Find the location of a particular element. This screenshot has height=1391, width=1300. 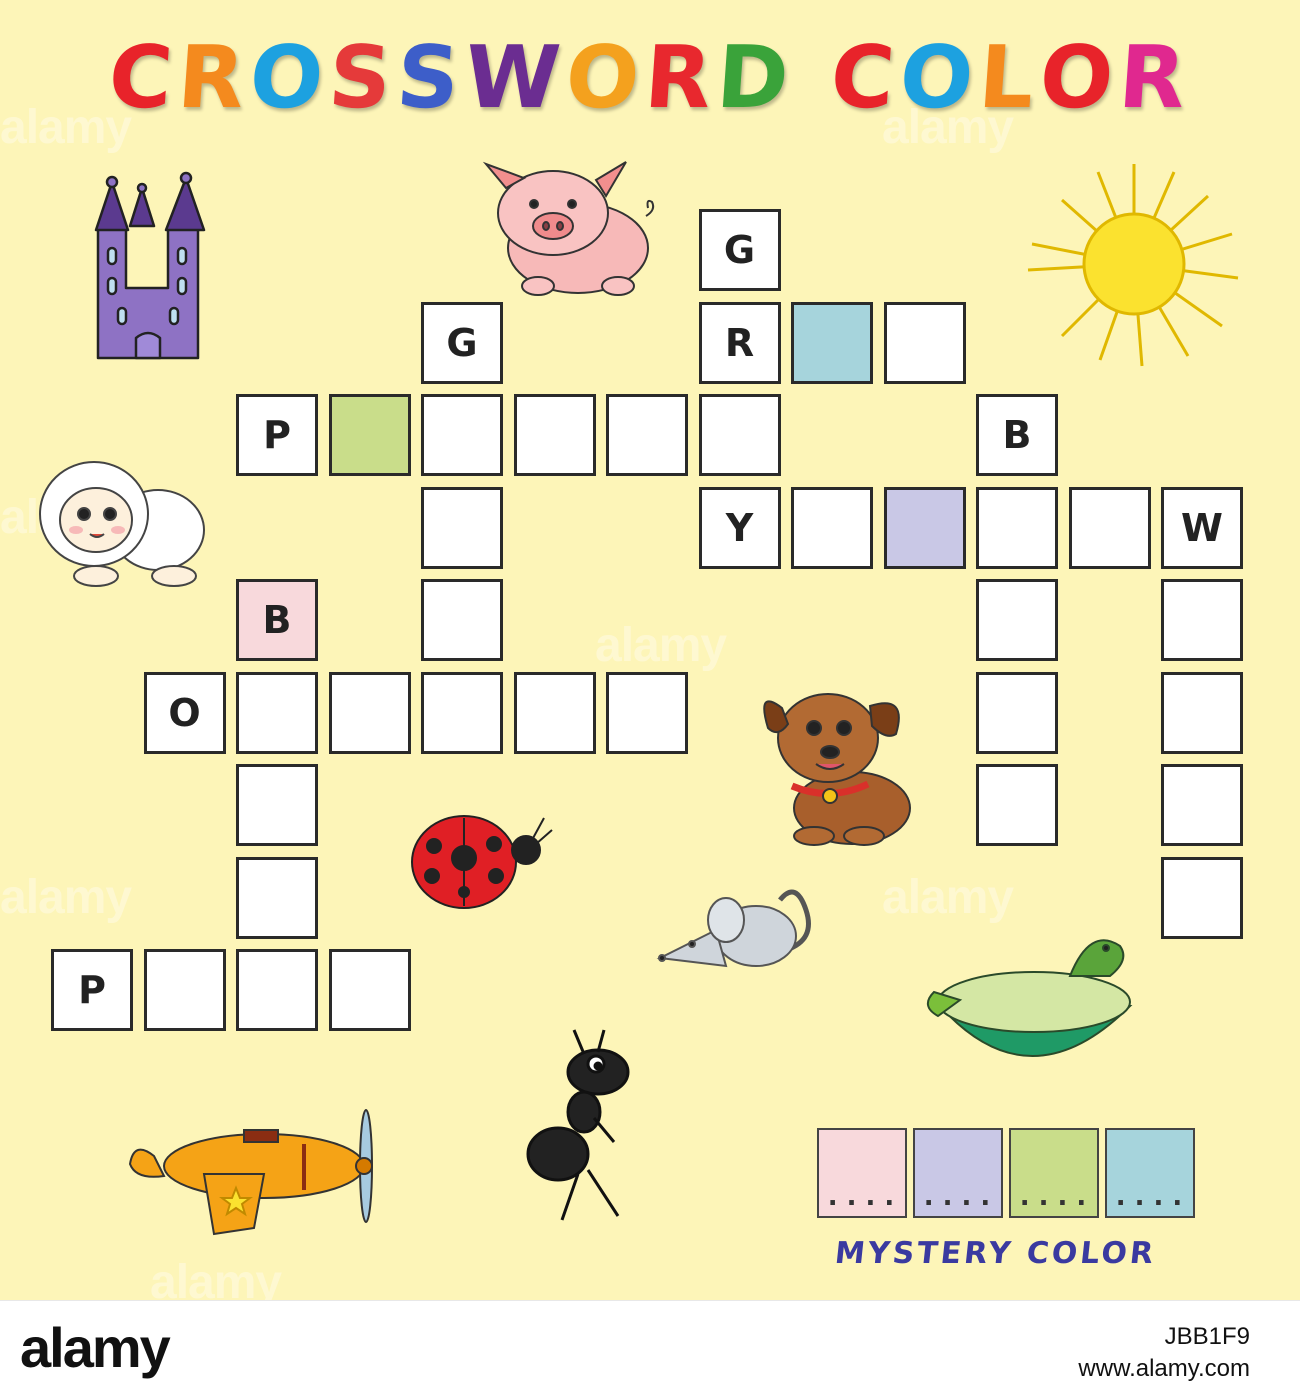

crossword-cell-hint: O is located at coordinates (184, 712).